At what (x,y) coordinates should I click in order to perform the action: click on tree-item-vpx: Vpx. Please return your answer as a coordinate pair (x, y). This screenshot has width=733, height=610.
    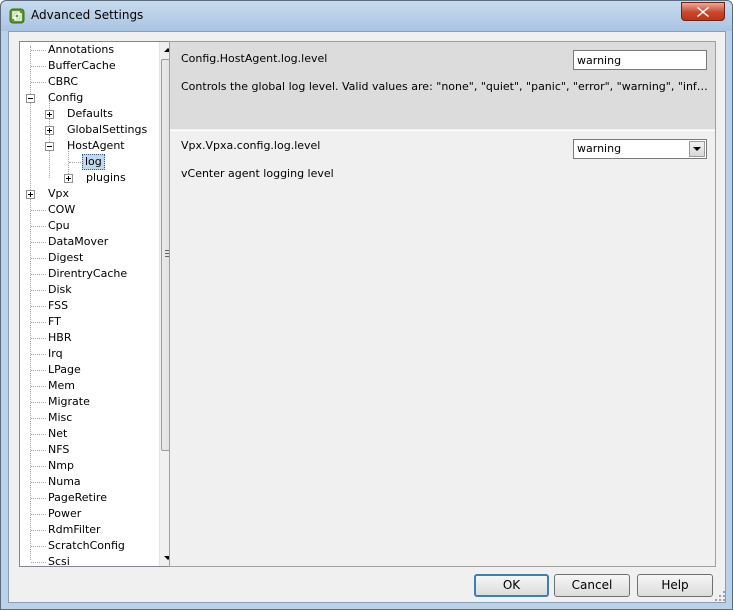
    Looking at the image, I should click on (89, 194).